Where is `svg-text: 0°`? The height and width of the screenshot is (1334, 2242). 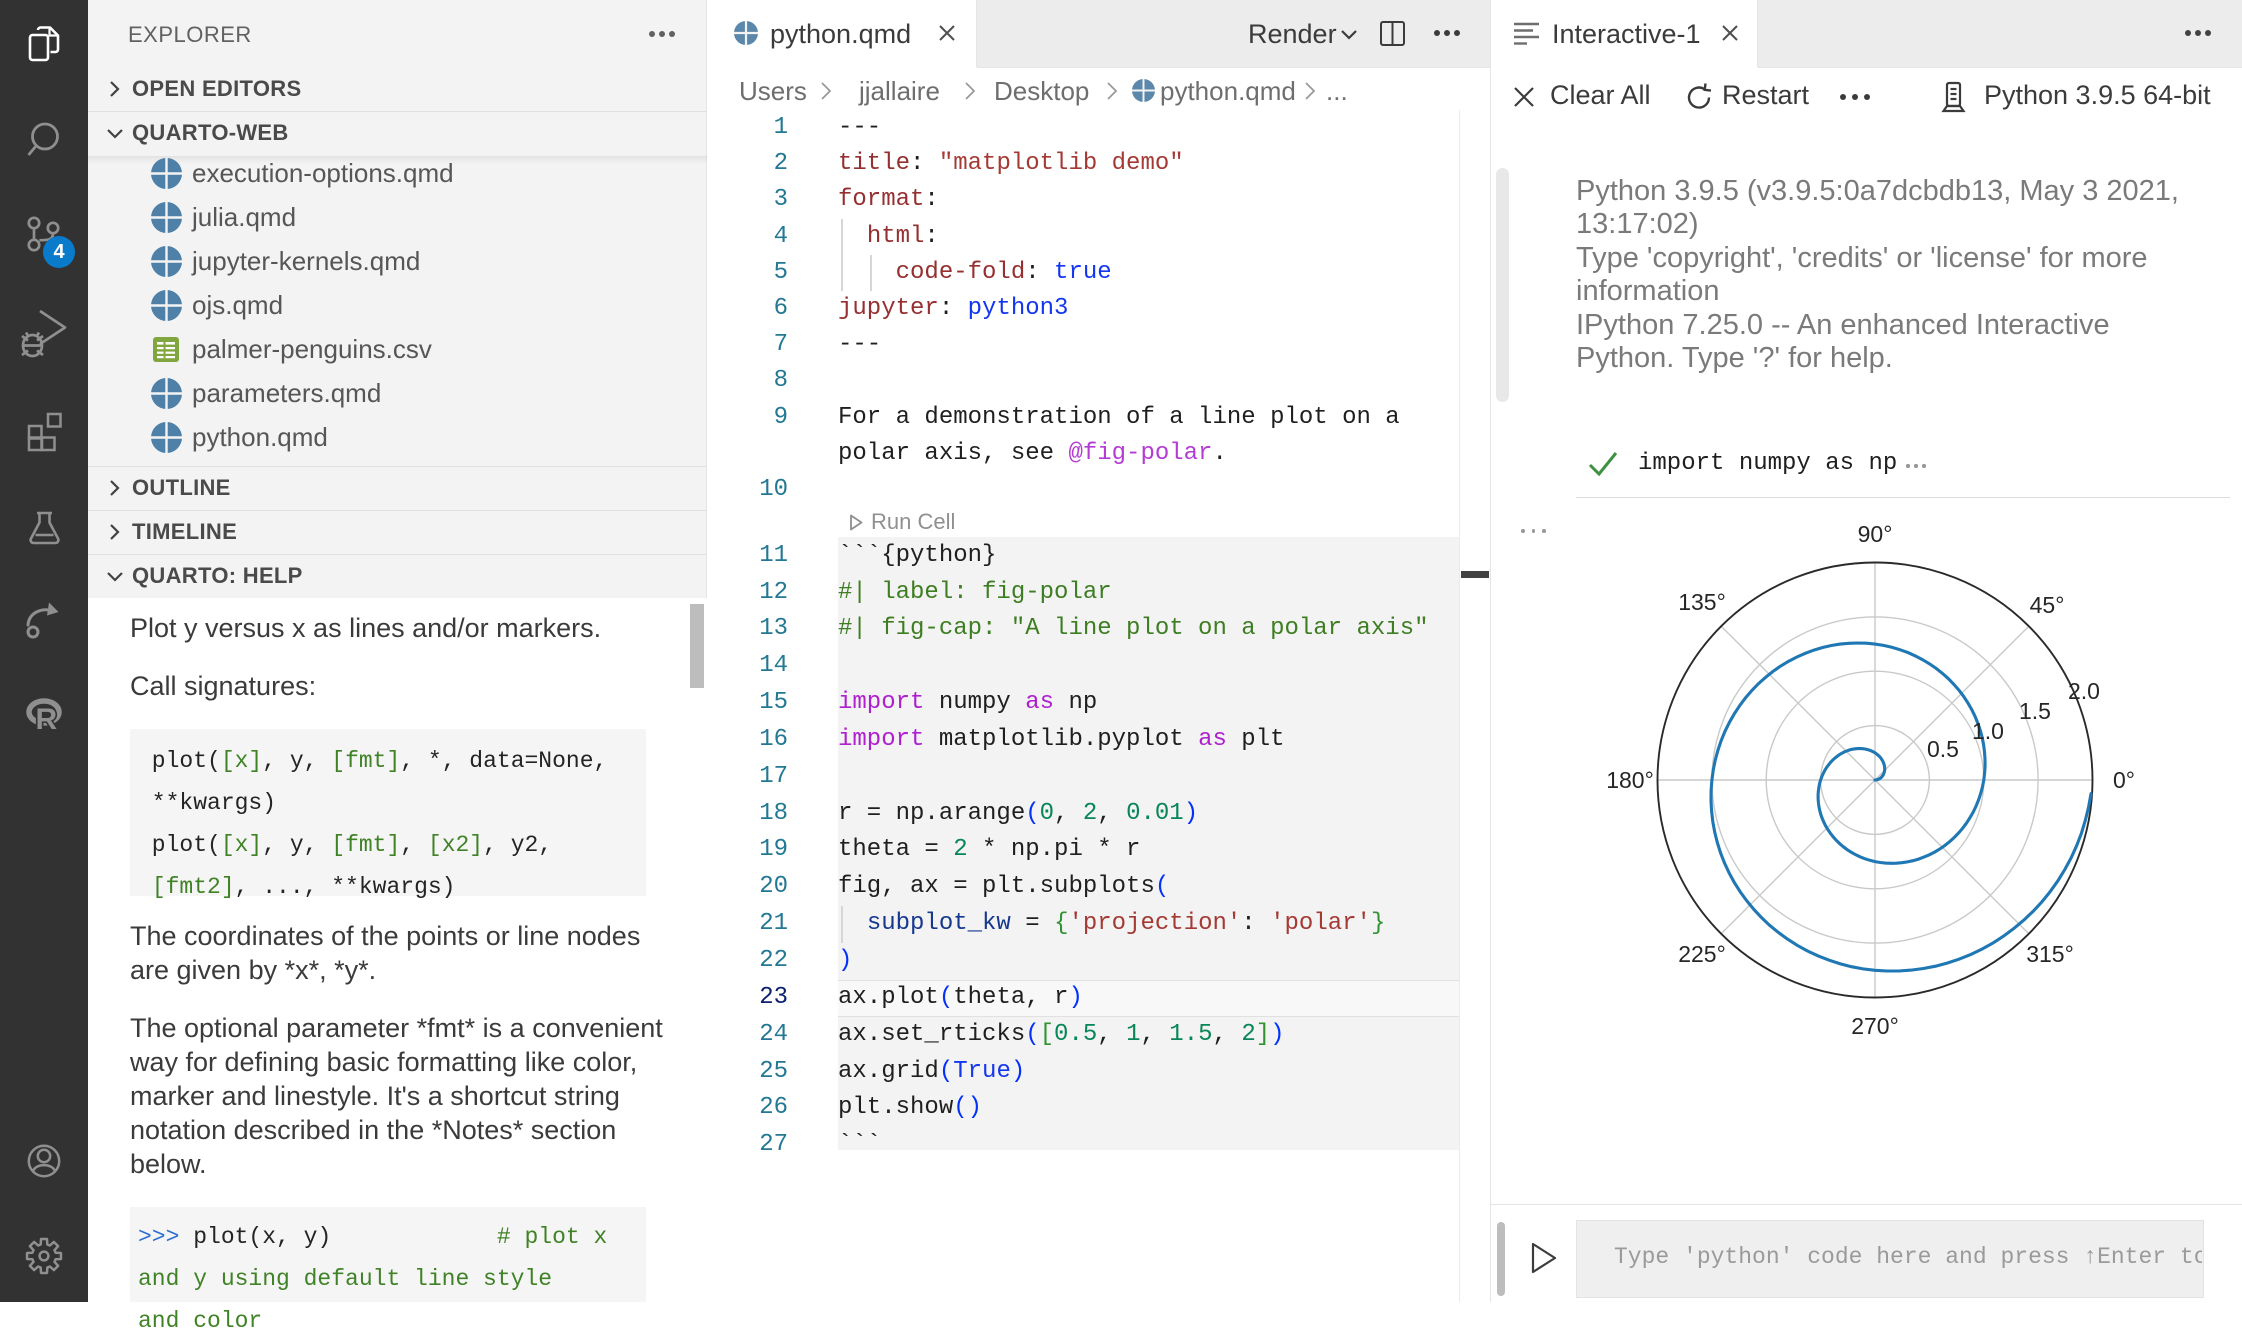
svg-text: 0° is located at coordinates (2124, 780).